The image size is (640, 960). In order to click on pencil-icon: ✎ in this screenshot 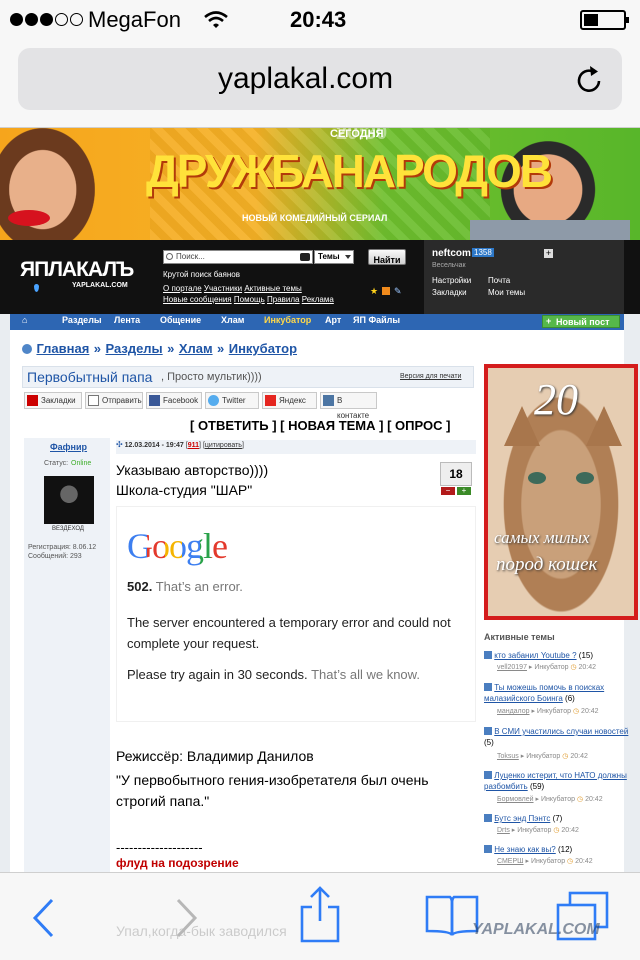, I will do `click(398, 291)`.